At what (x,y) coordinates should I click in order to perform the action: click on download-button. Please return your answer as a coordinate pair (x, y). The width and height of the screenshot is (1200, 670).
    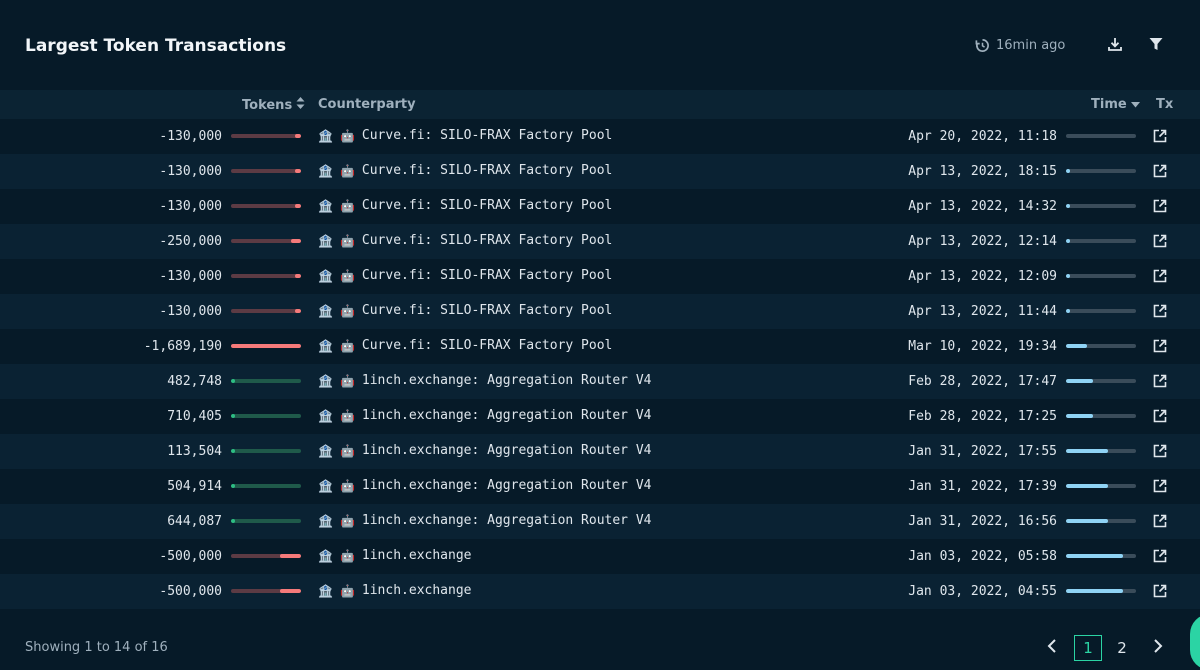
    Looking at the image, I should click on (1115, 46).